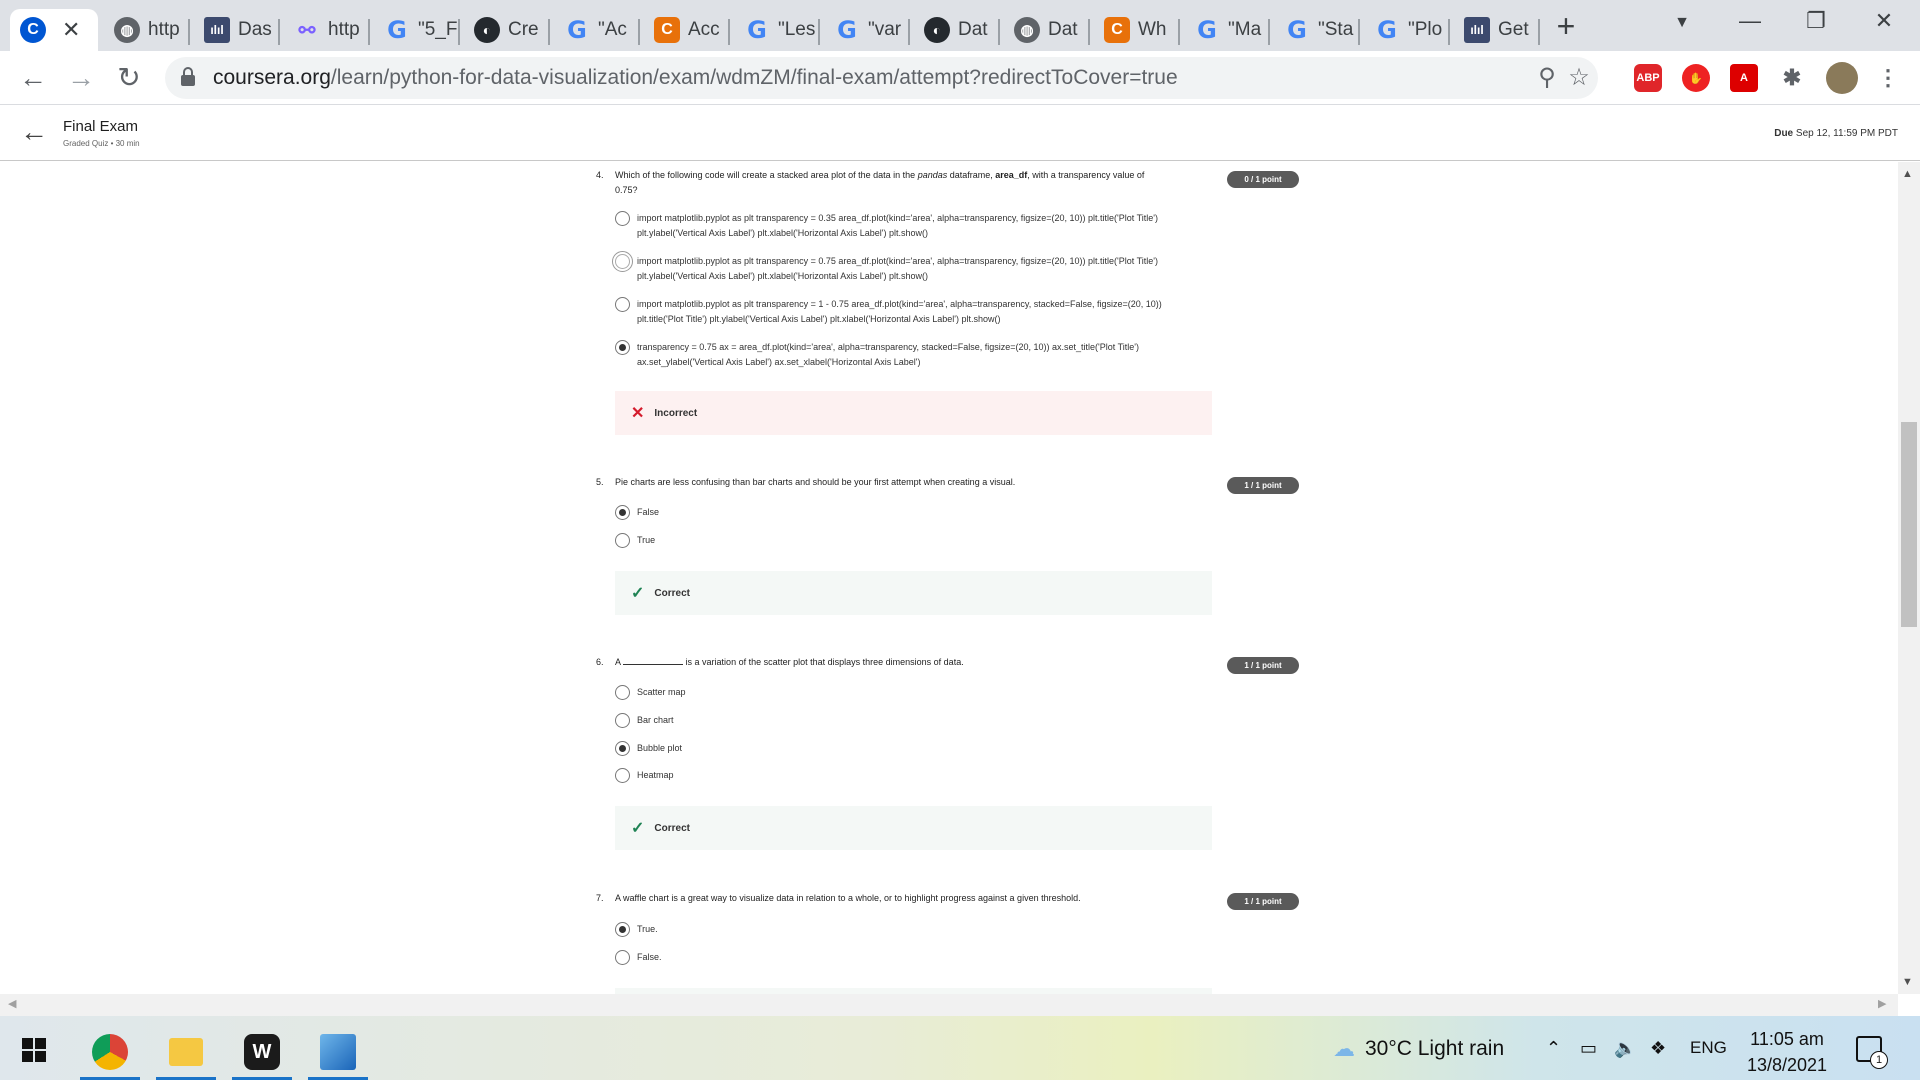 This screenshot has height=1080, width=1920. Describe the element at coordinates (34, 1050) in the screenshot. I see `windows-start-icon` at that location.